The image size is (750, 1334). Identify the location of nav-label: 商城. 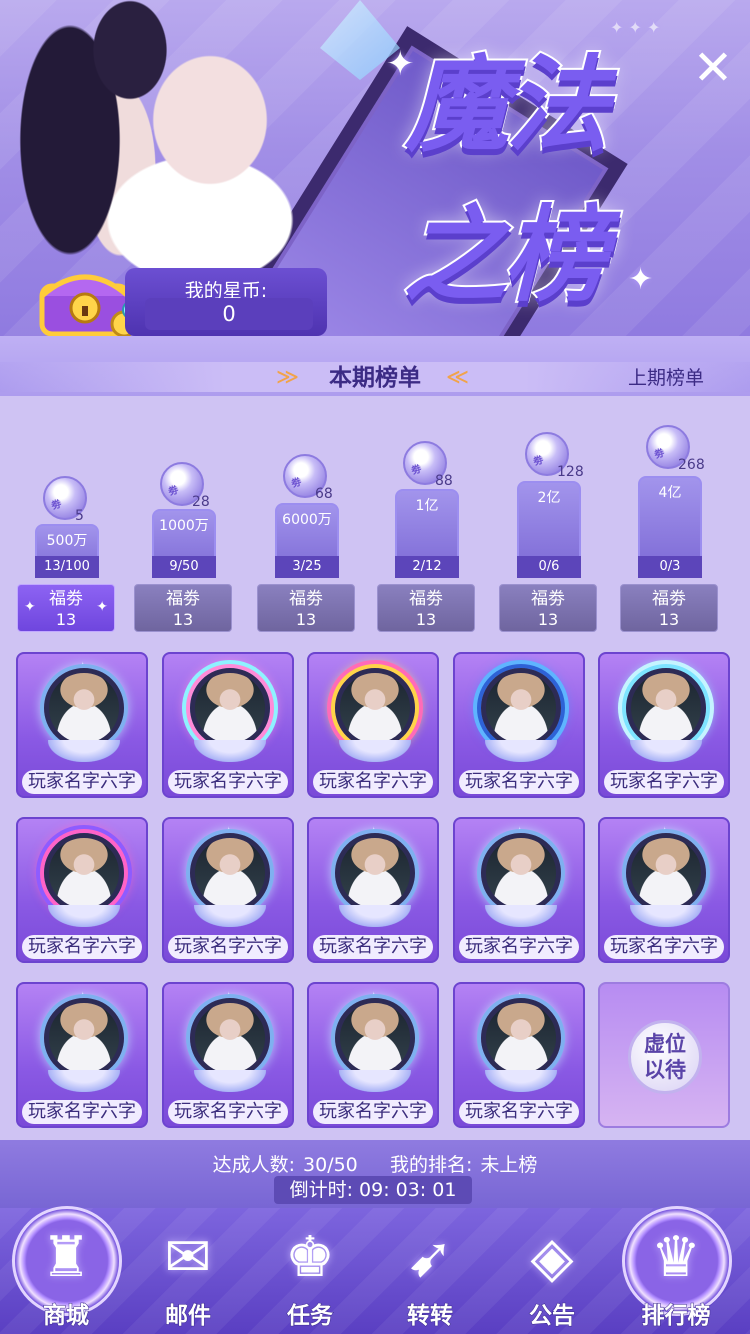
(66, 1316).